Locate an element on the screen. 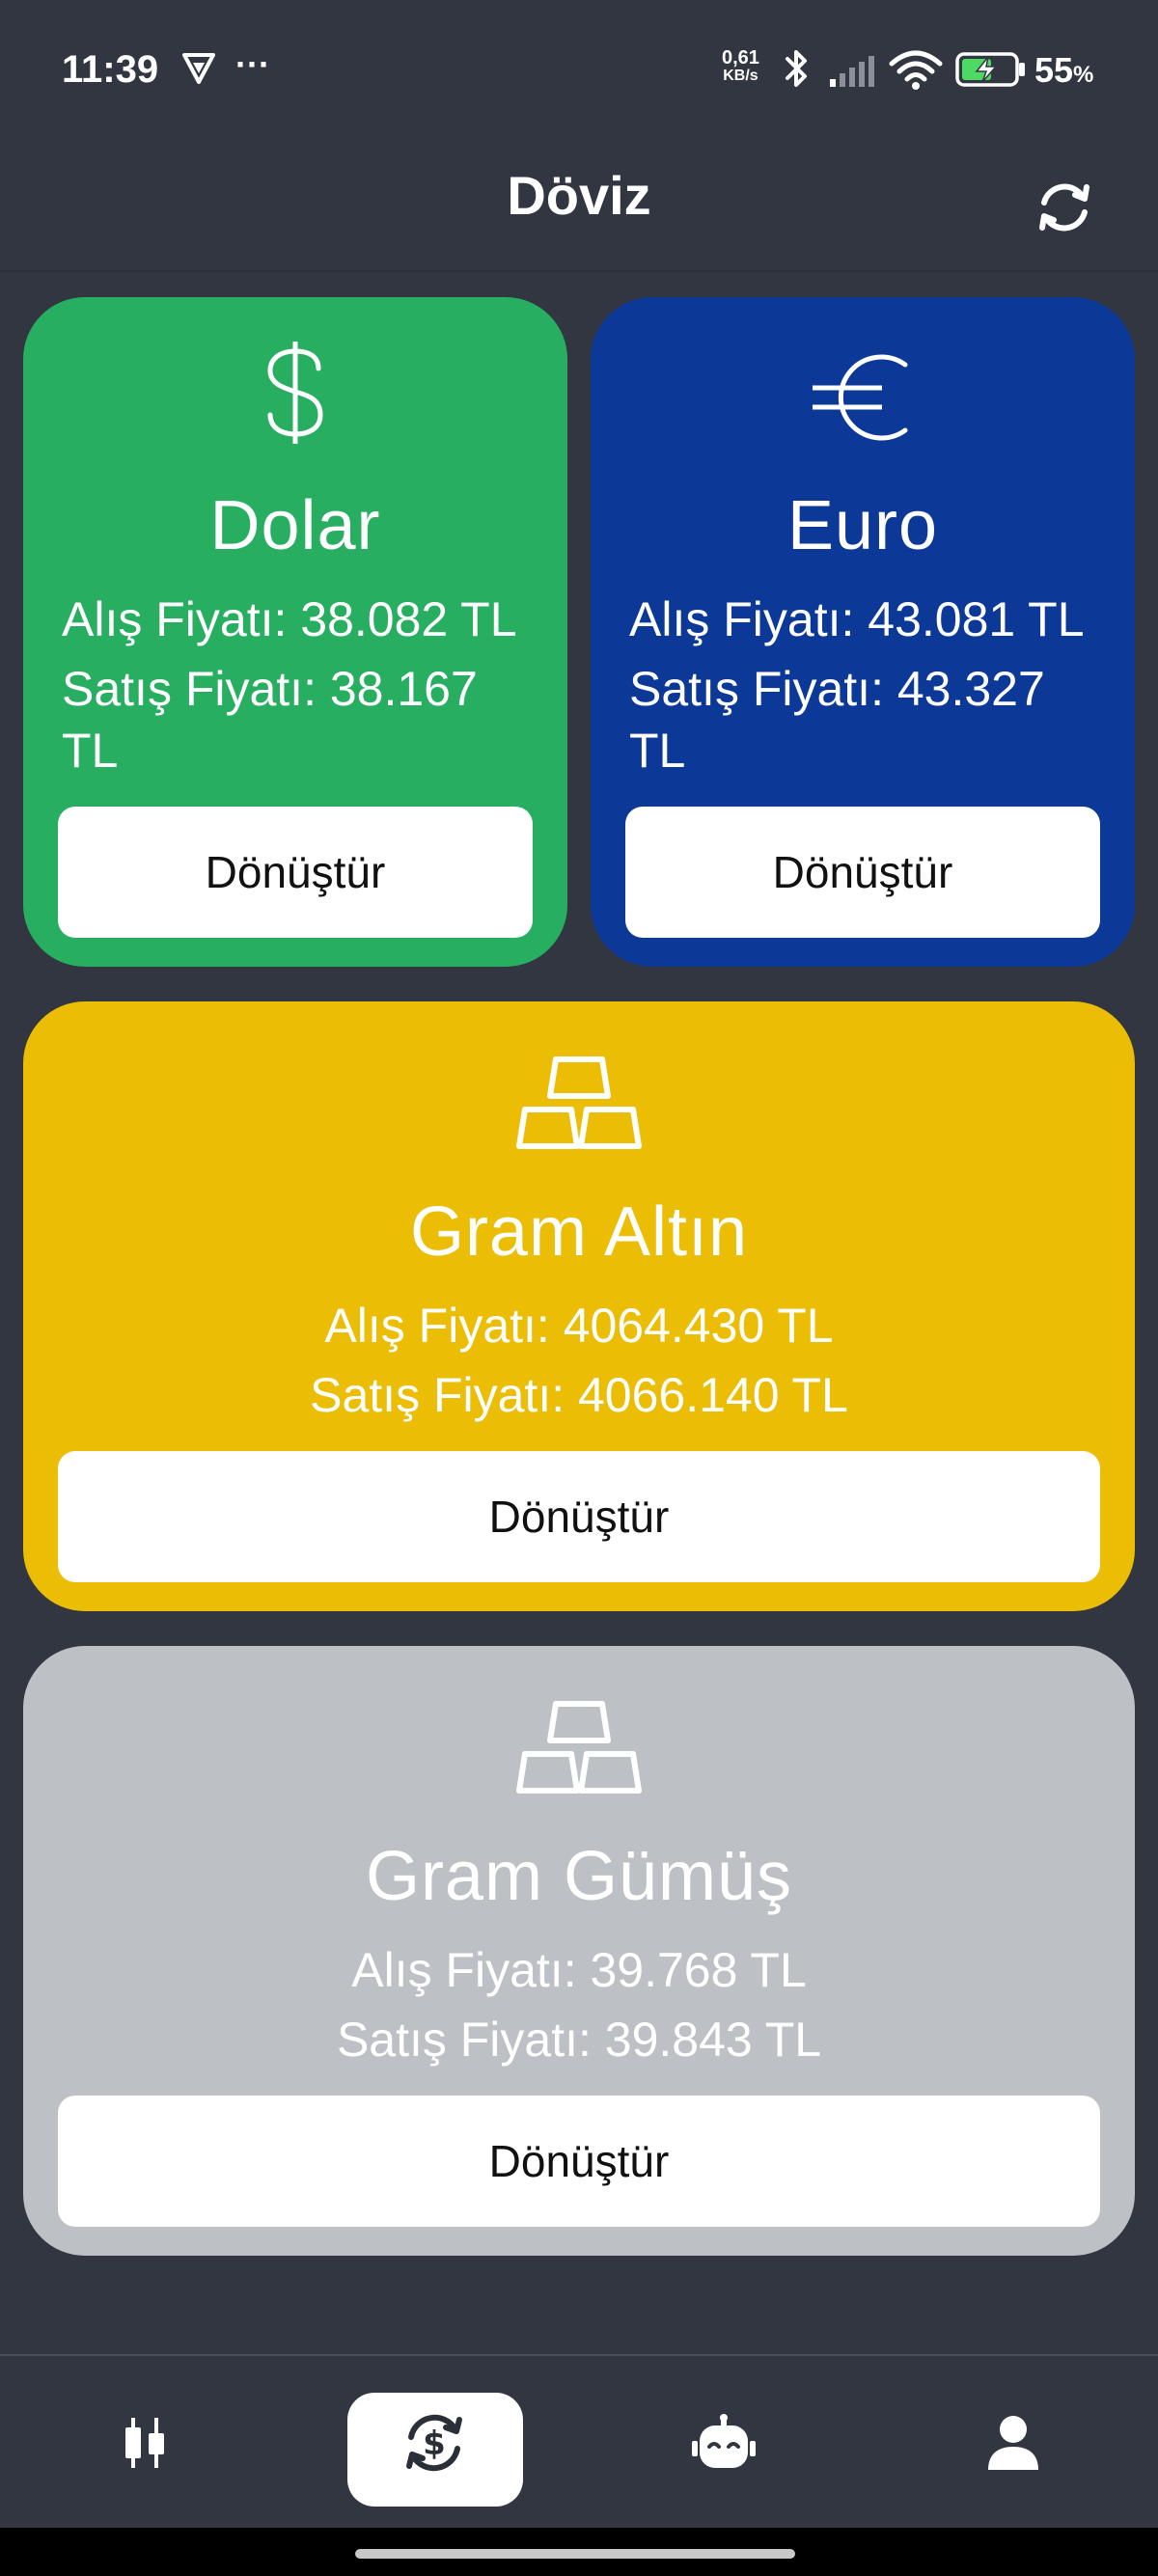 This screenshot has width=1158, height=2576. sell-price: Satış Fiyatı: 38.167 TL is located at coordinates (303, 720).